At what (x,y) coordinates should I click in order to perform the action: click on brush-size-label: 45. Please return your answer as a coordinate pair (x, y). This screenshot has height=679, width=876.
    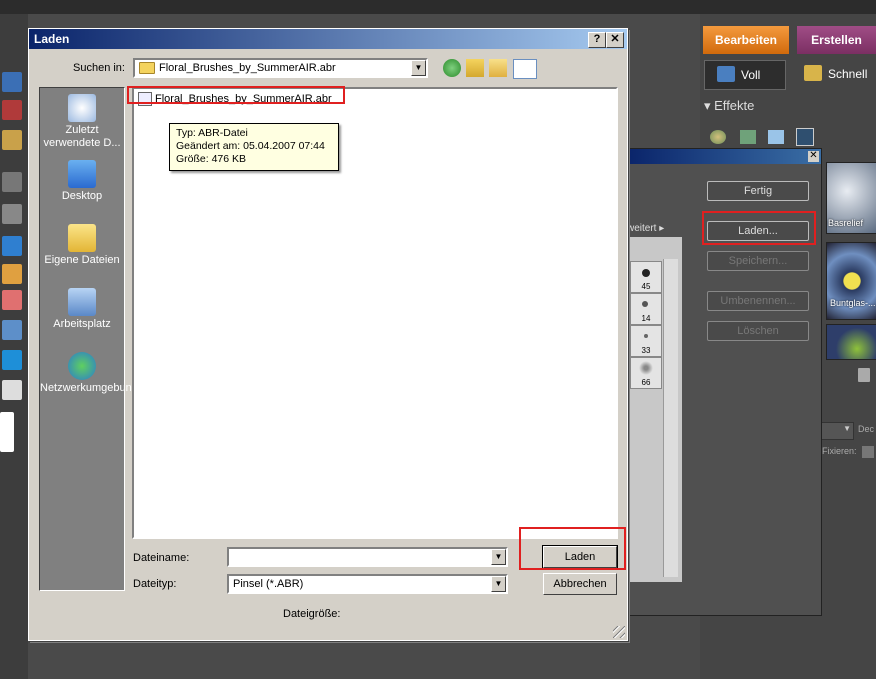
    Looking at the image, I should click on (646, 286).